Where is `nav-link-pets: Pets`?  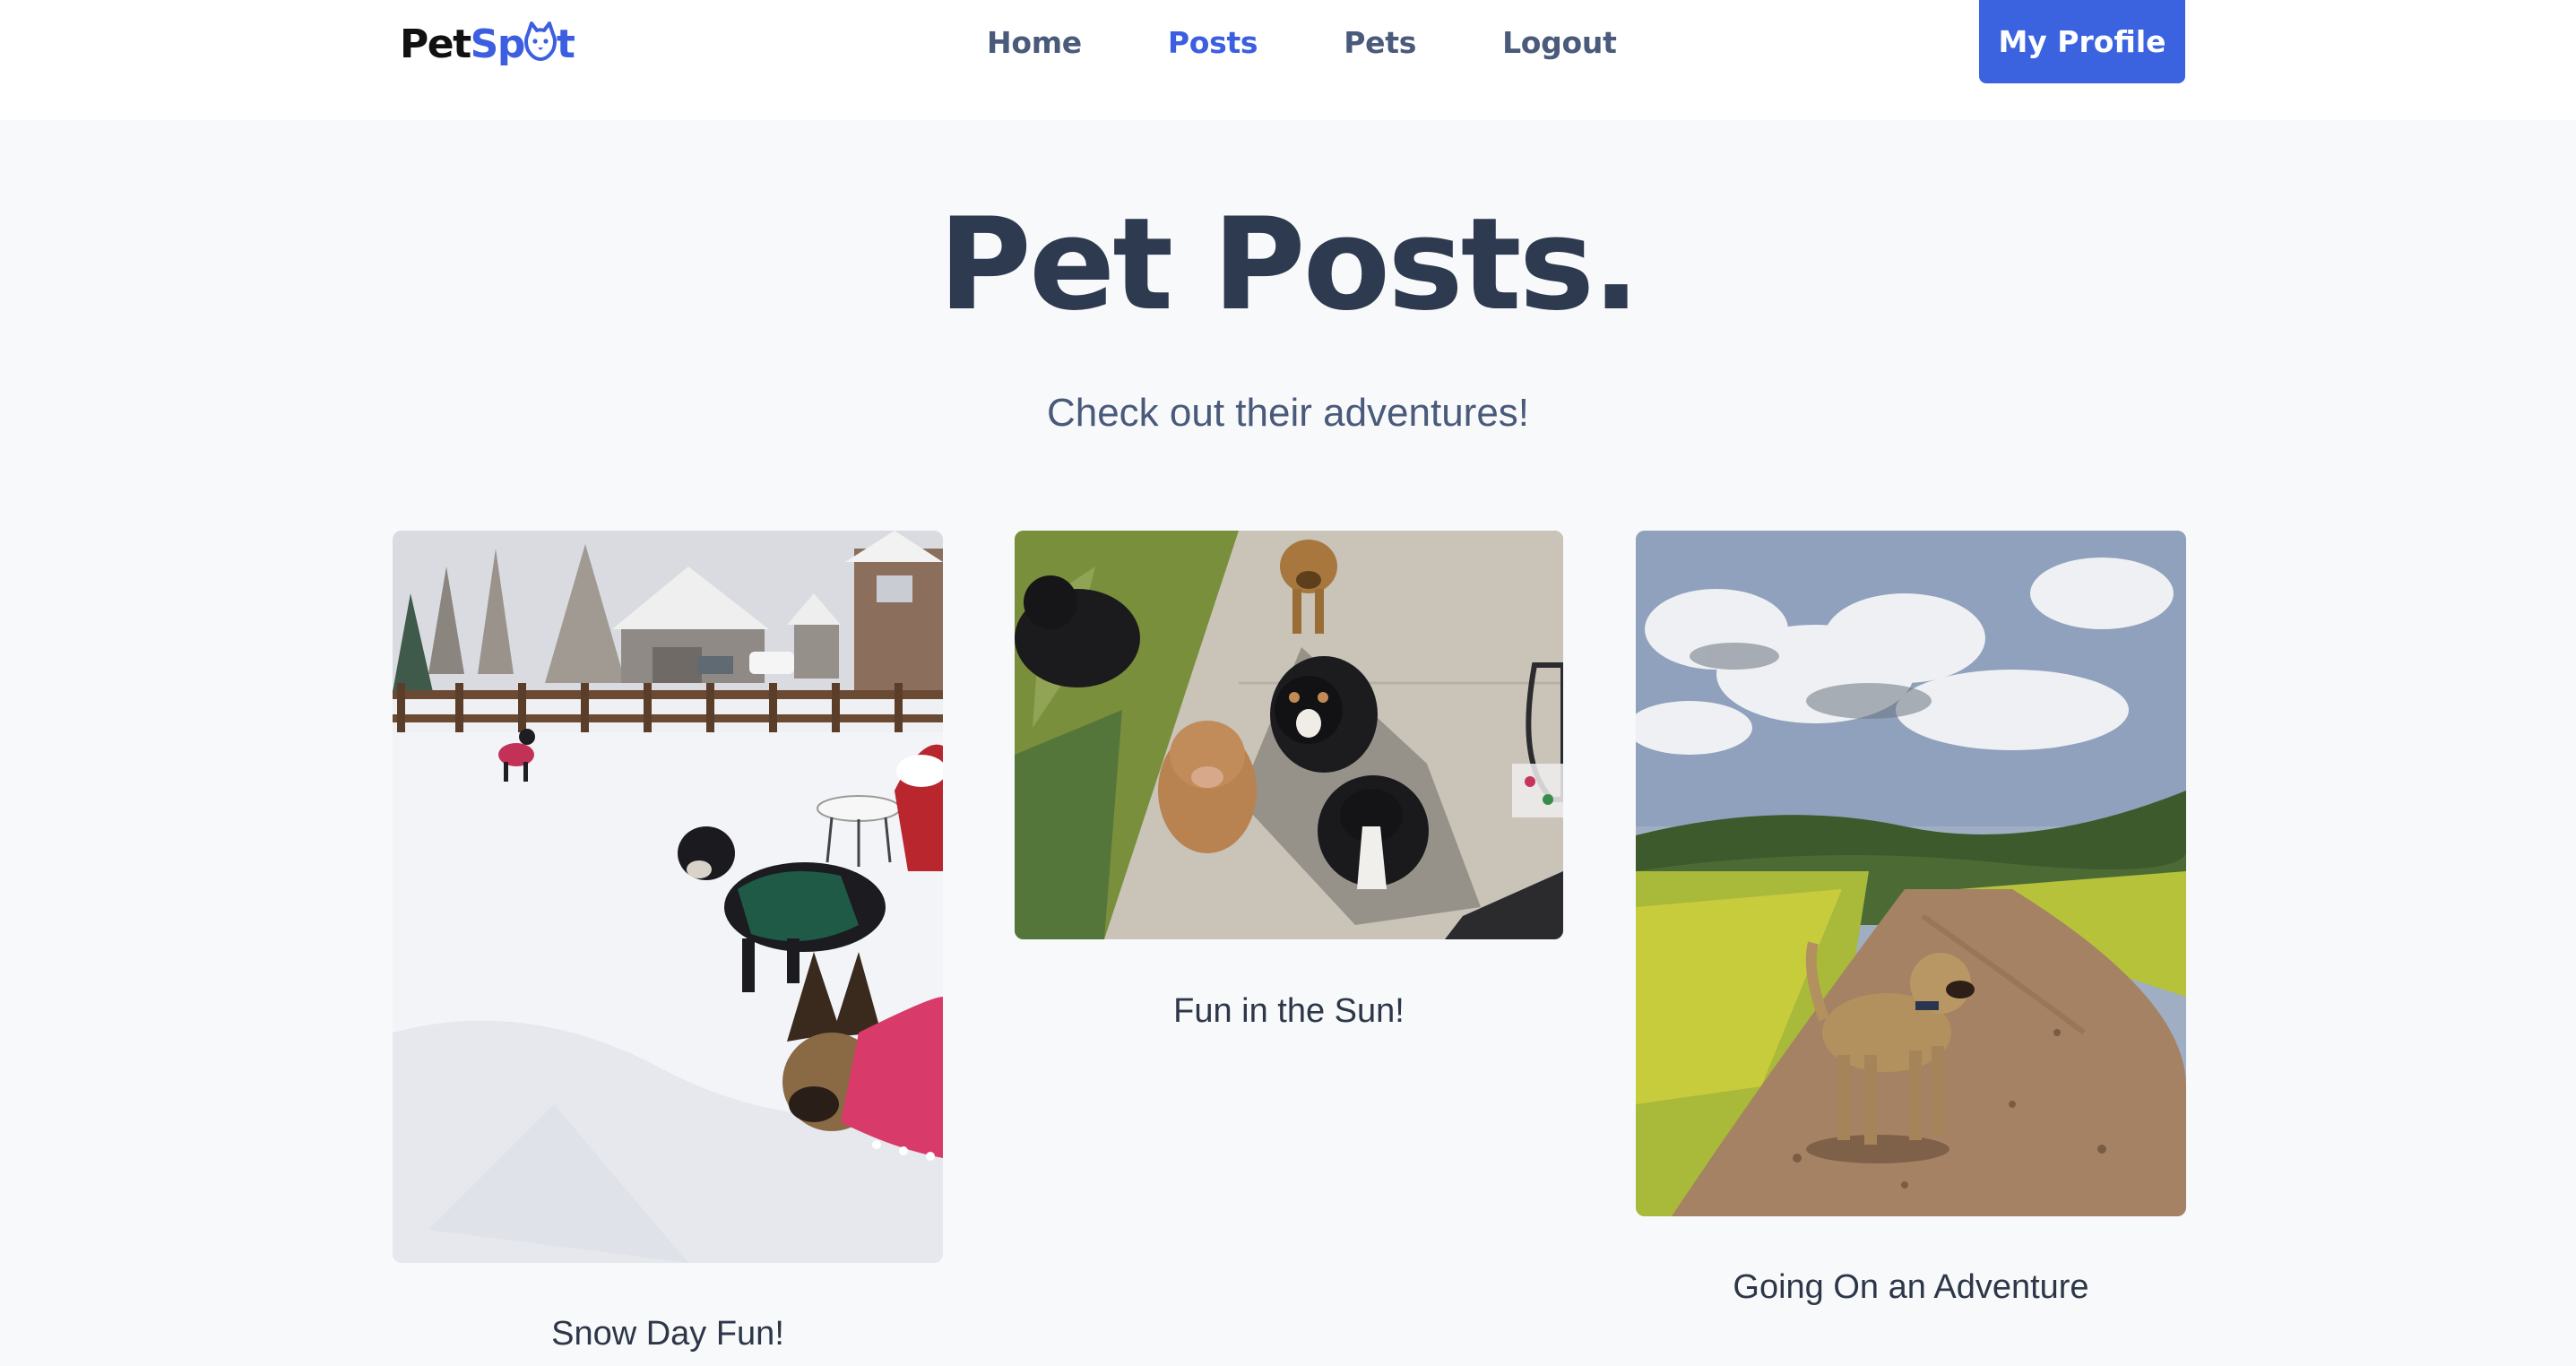
nav-link-pets: Pets is located at coordinates (1380, 43).